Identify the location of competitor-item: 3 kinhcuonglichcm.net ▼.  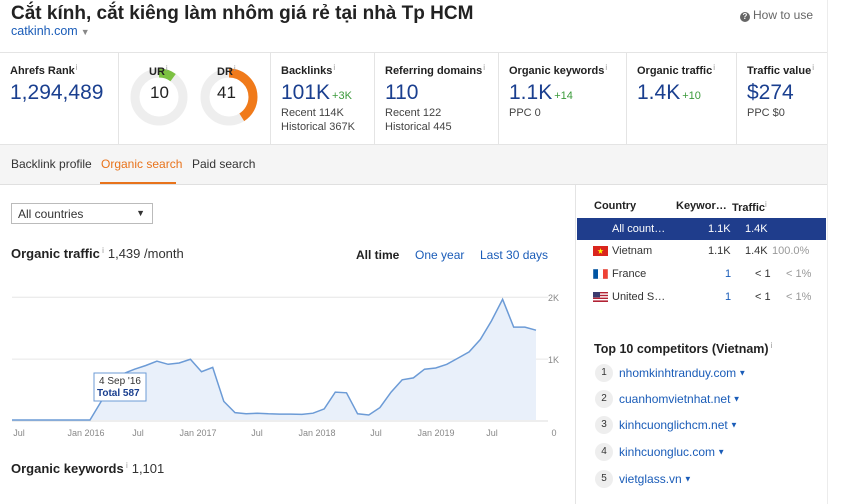
(666, 427).